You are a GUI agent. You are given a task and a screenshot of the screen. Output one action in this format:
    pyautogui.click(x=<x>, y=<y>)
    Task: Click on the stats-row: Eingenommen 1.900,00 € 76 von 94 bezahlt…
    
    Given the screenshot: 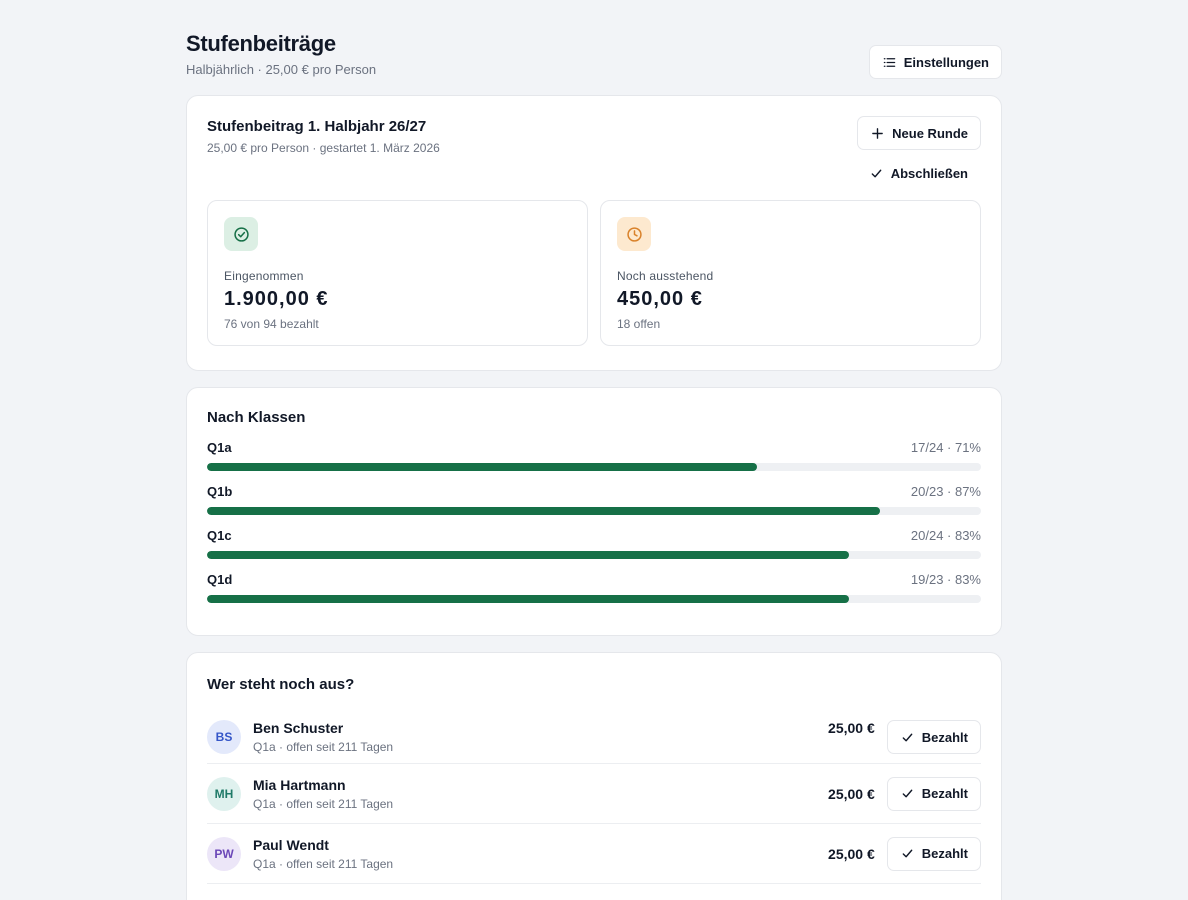 What is the action you would take?
    pyautogui.click(x=594, y=273)
    